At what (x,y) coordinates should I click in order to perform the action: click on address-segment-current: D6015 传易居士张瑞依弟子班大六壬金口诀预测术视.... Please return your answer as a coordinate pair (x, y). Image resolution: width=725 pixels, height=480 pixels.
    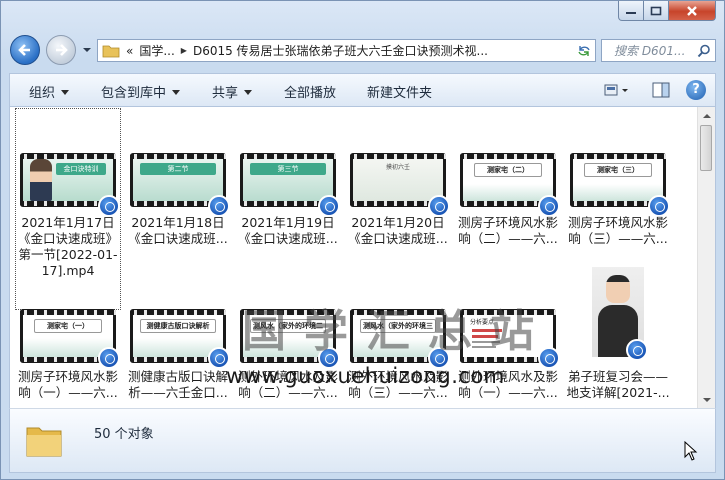
    Looking at the image, I should click on (340, 50).